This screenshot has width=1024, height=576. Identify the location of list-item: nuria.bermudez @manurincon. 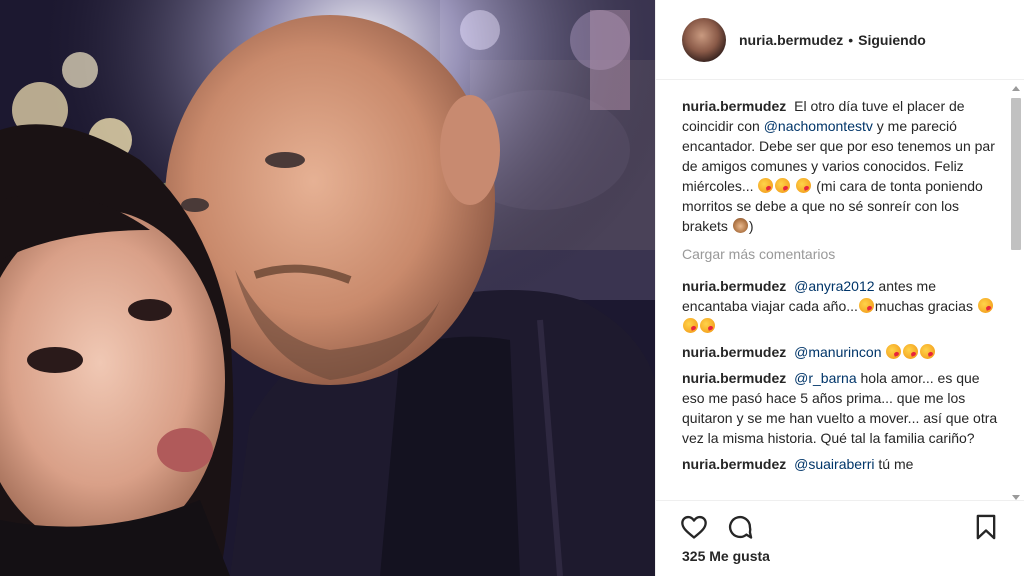
(841, 352).